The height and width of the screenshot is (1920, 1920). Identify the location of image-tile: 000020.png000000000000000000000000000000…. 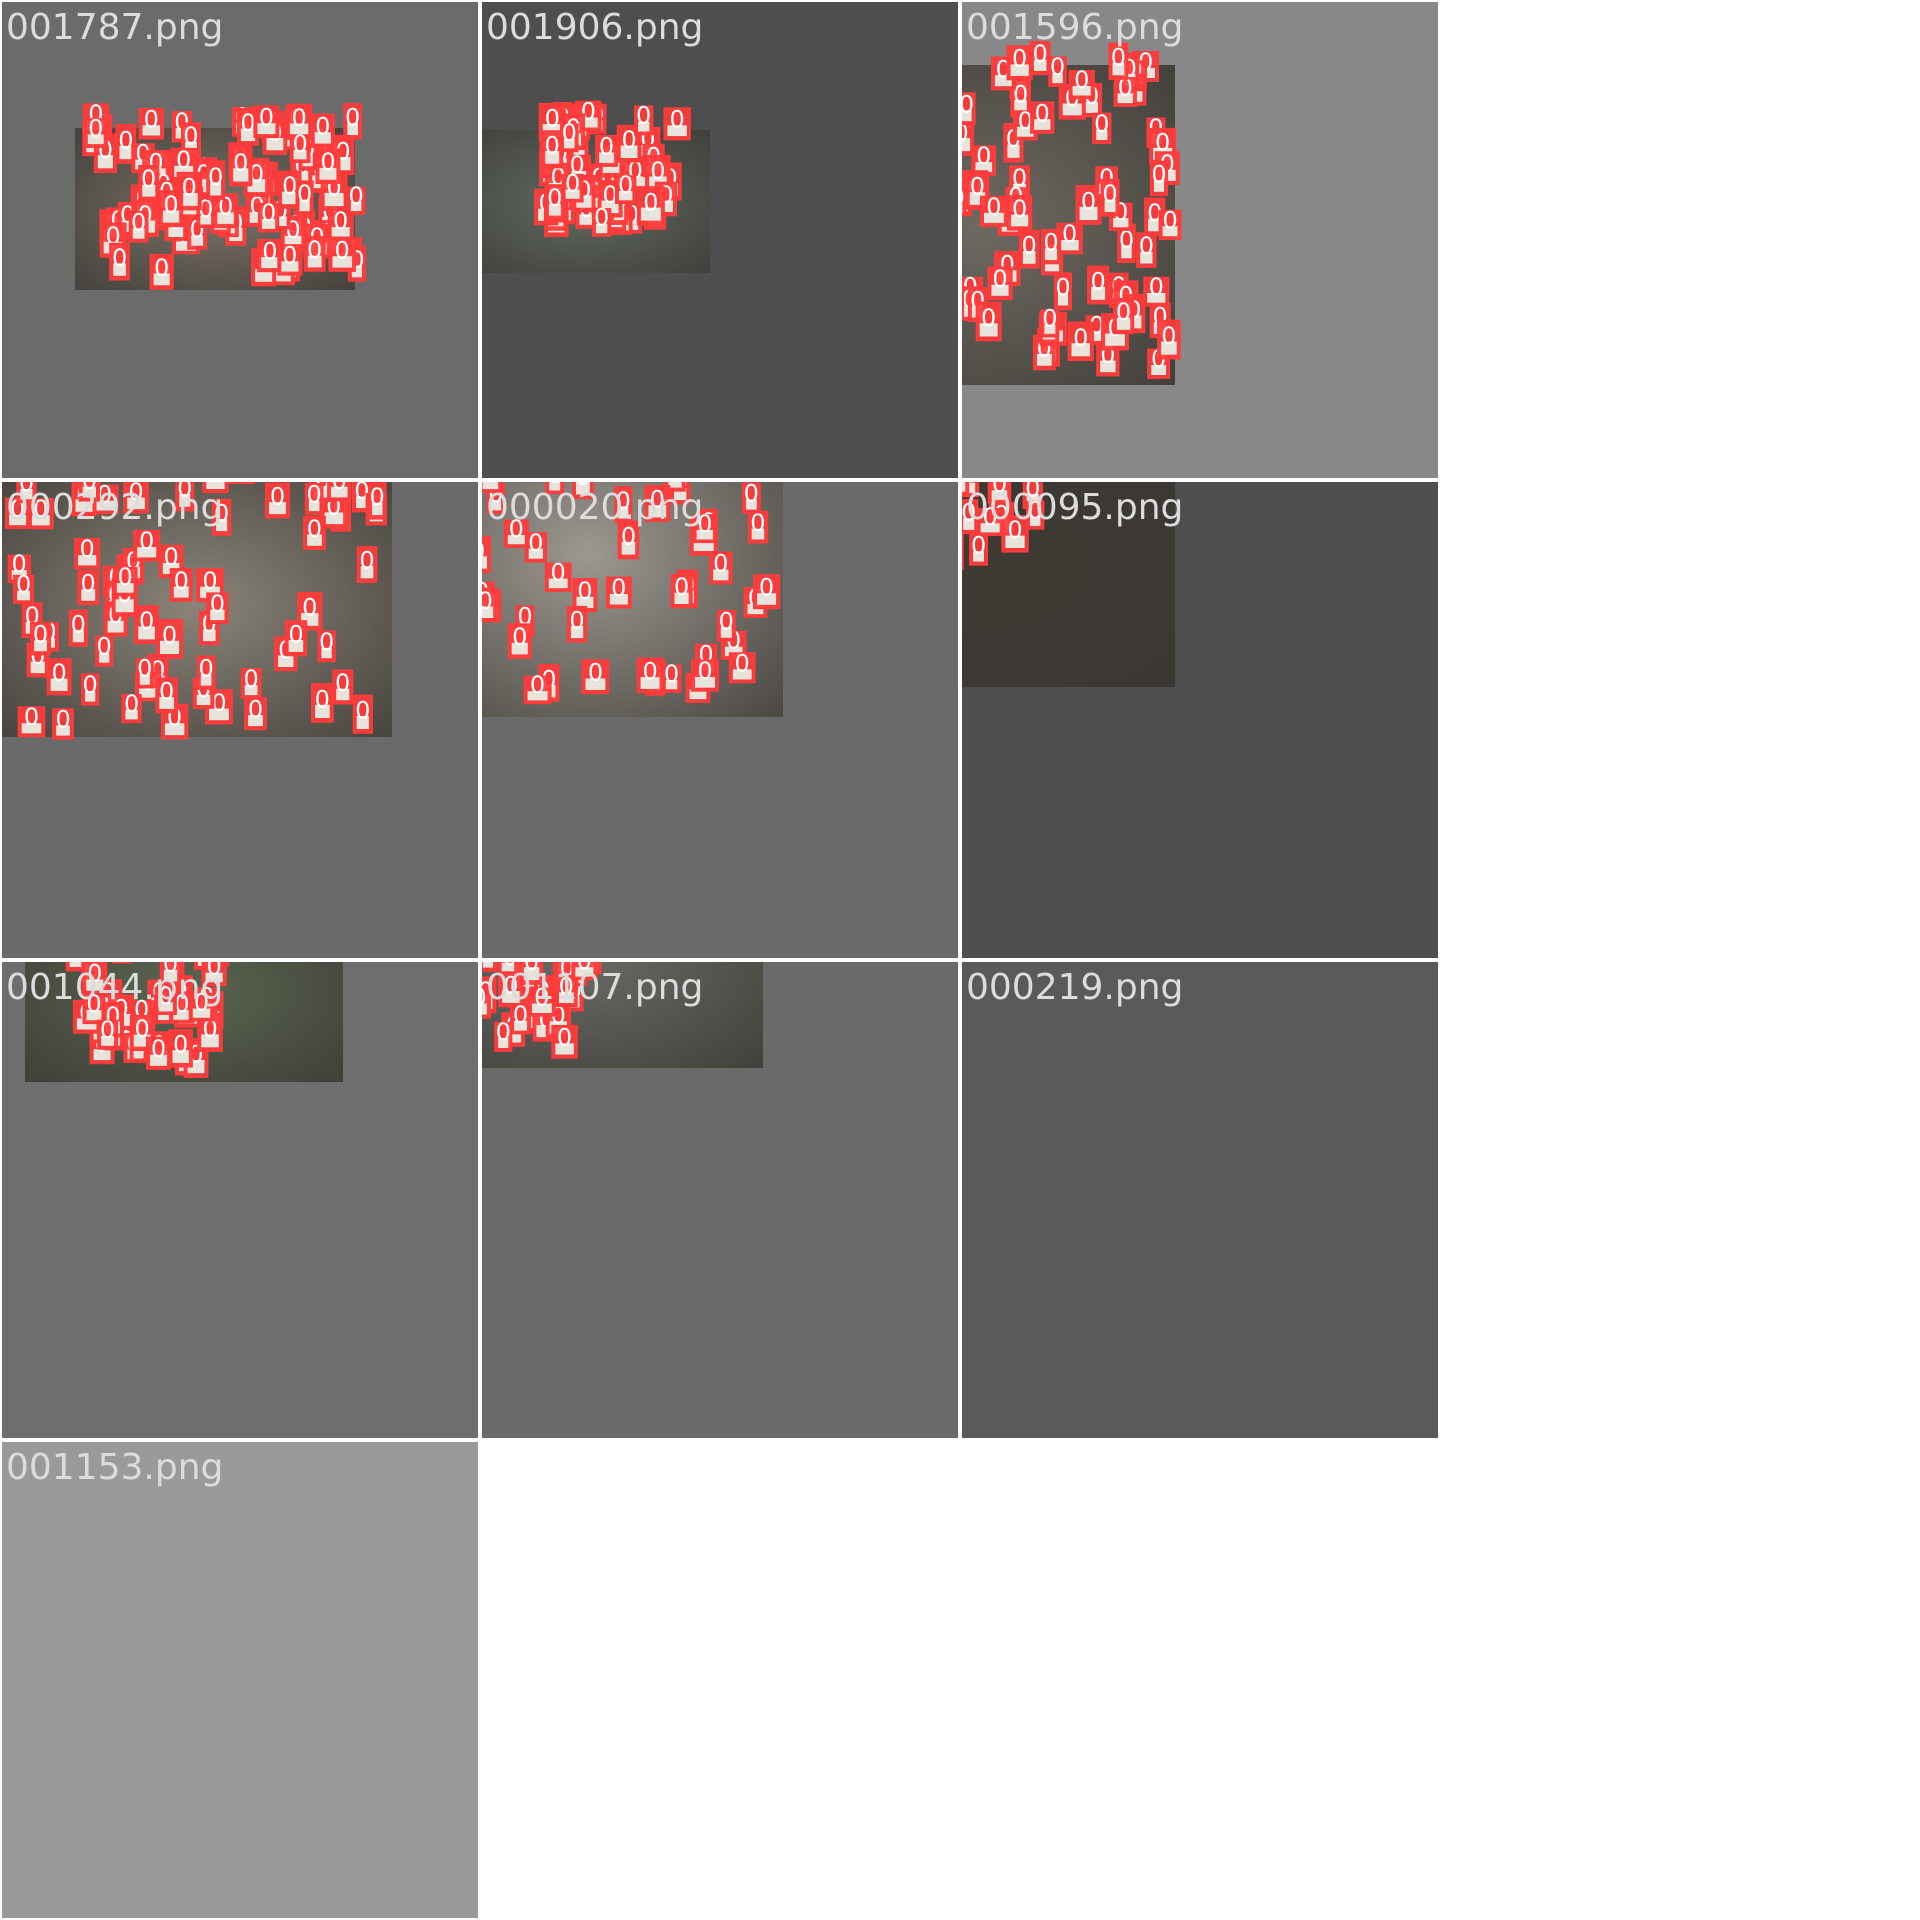
(720, 720).